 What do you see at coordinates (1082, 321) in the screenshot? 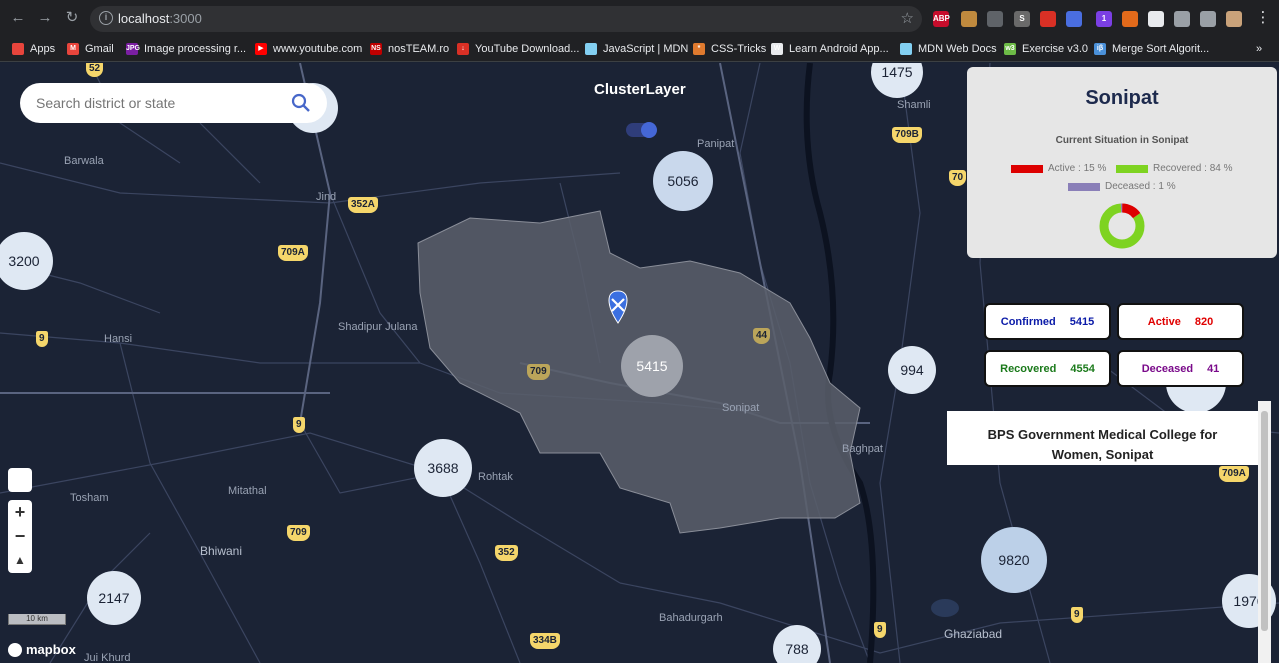
I see `stat-confirmed-value: 5415` at bounding box center [1082, 321].